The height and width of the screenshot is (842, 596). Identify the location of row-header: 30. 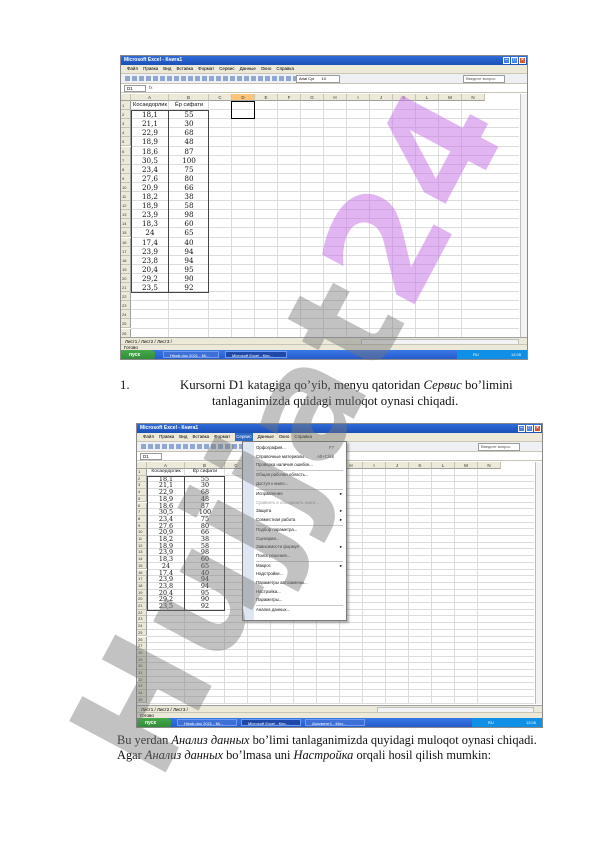
(142, 666).